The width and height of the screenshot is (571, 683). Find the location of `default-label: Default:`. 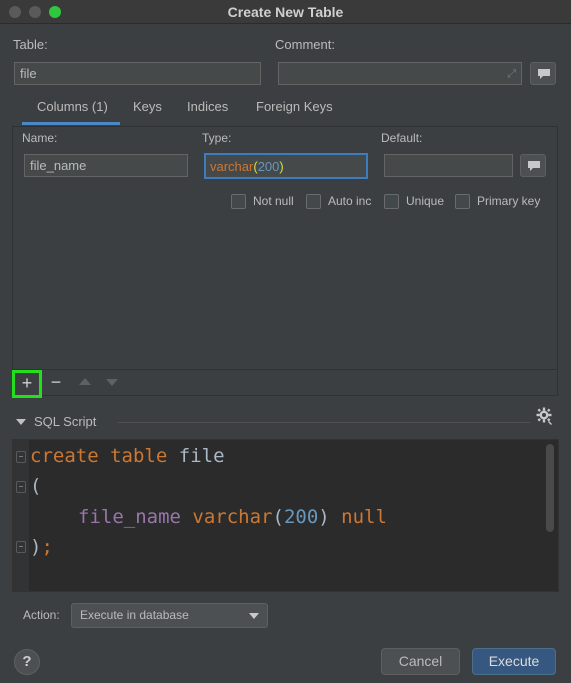

default-label: Default: is located at coordinates (402, 138).